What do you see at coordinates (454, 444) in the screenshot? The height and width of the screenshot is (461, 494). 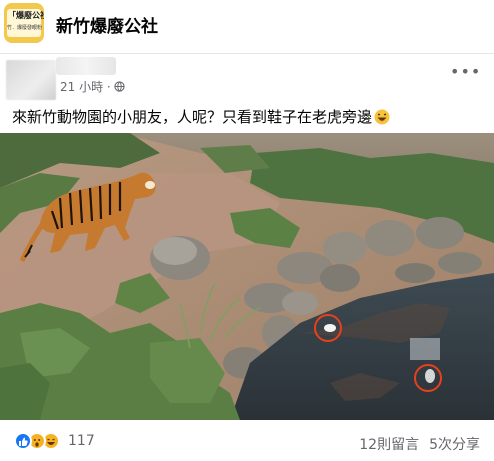 I see `shares-count: 5次分享` at bounding box center [454, 444].